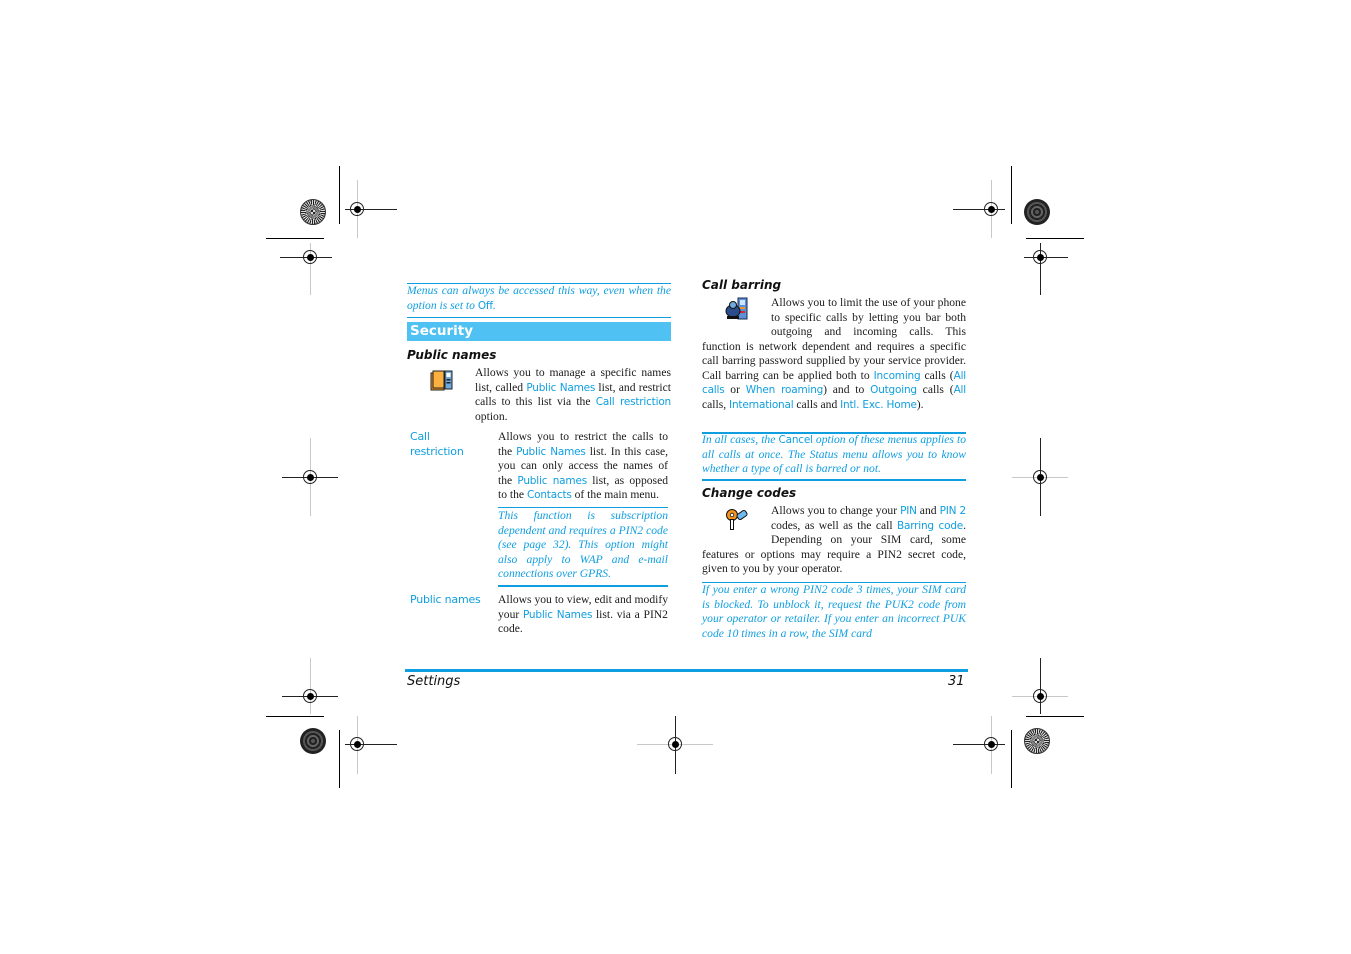 Image resolution: width=1351 pixels, height=954 pixels. Describe the element at coordinates (908, 511) in the screenshot. I see `pin-link: PIN` at that location.